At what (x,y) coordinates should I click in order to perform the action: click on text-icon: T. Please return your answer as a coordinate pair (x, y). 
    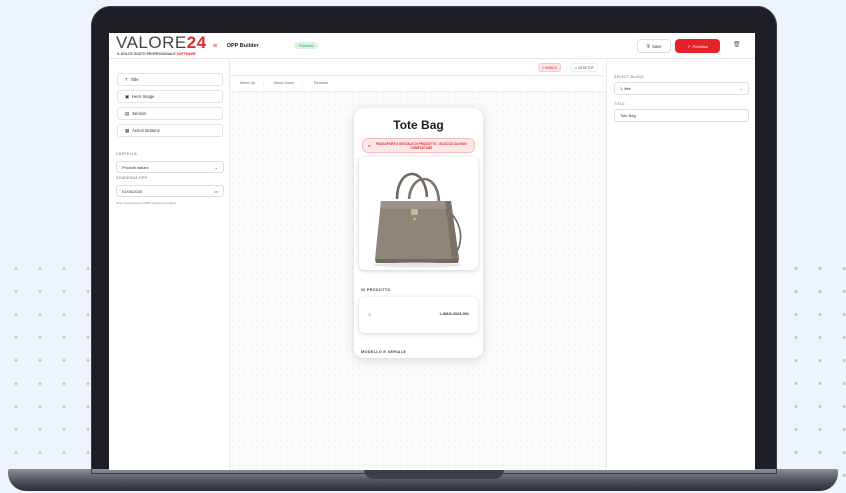
    Looking at the image, I should click on (126, 79).